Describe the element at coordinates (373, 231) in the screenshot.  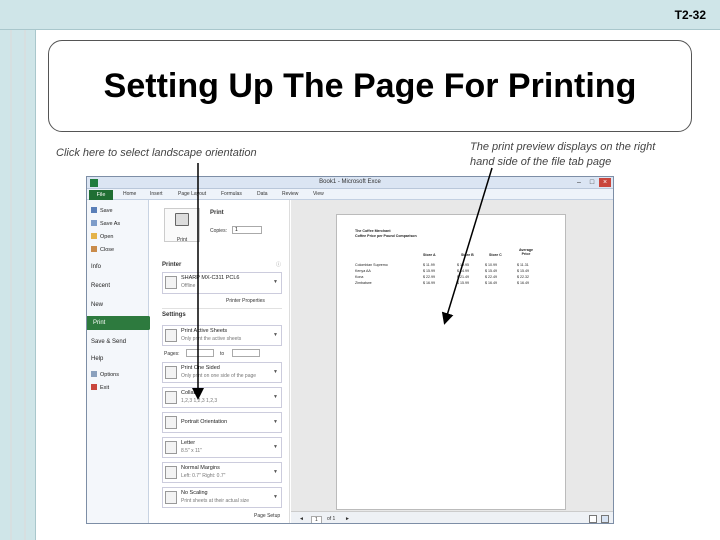
I see `preview-title: The Coffee Merchant` at that location.